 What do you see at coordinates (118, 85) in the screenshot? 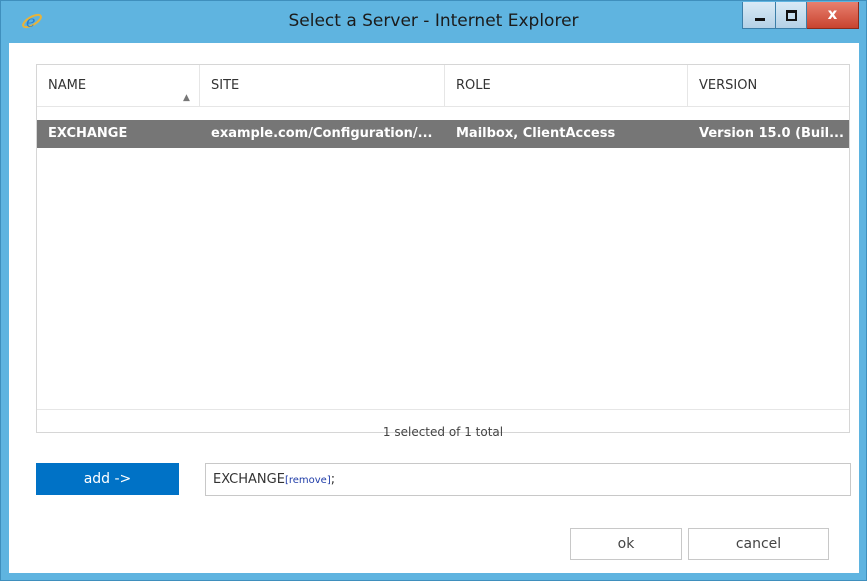
I see `column-header-name: NAME ▲` at bounding box center [118, 85].